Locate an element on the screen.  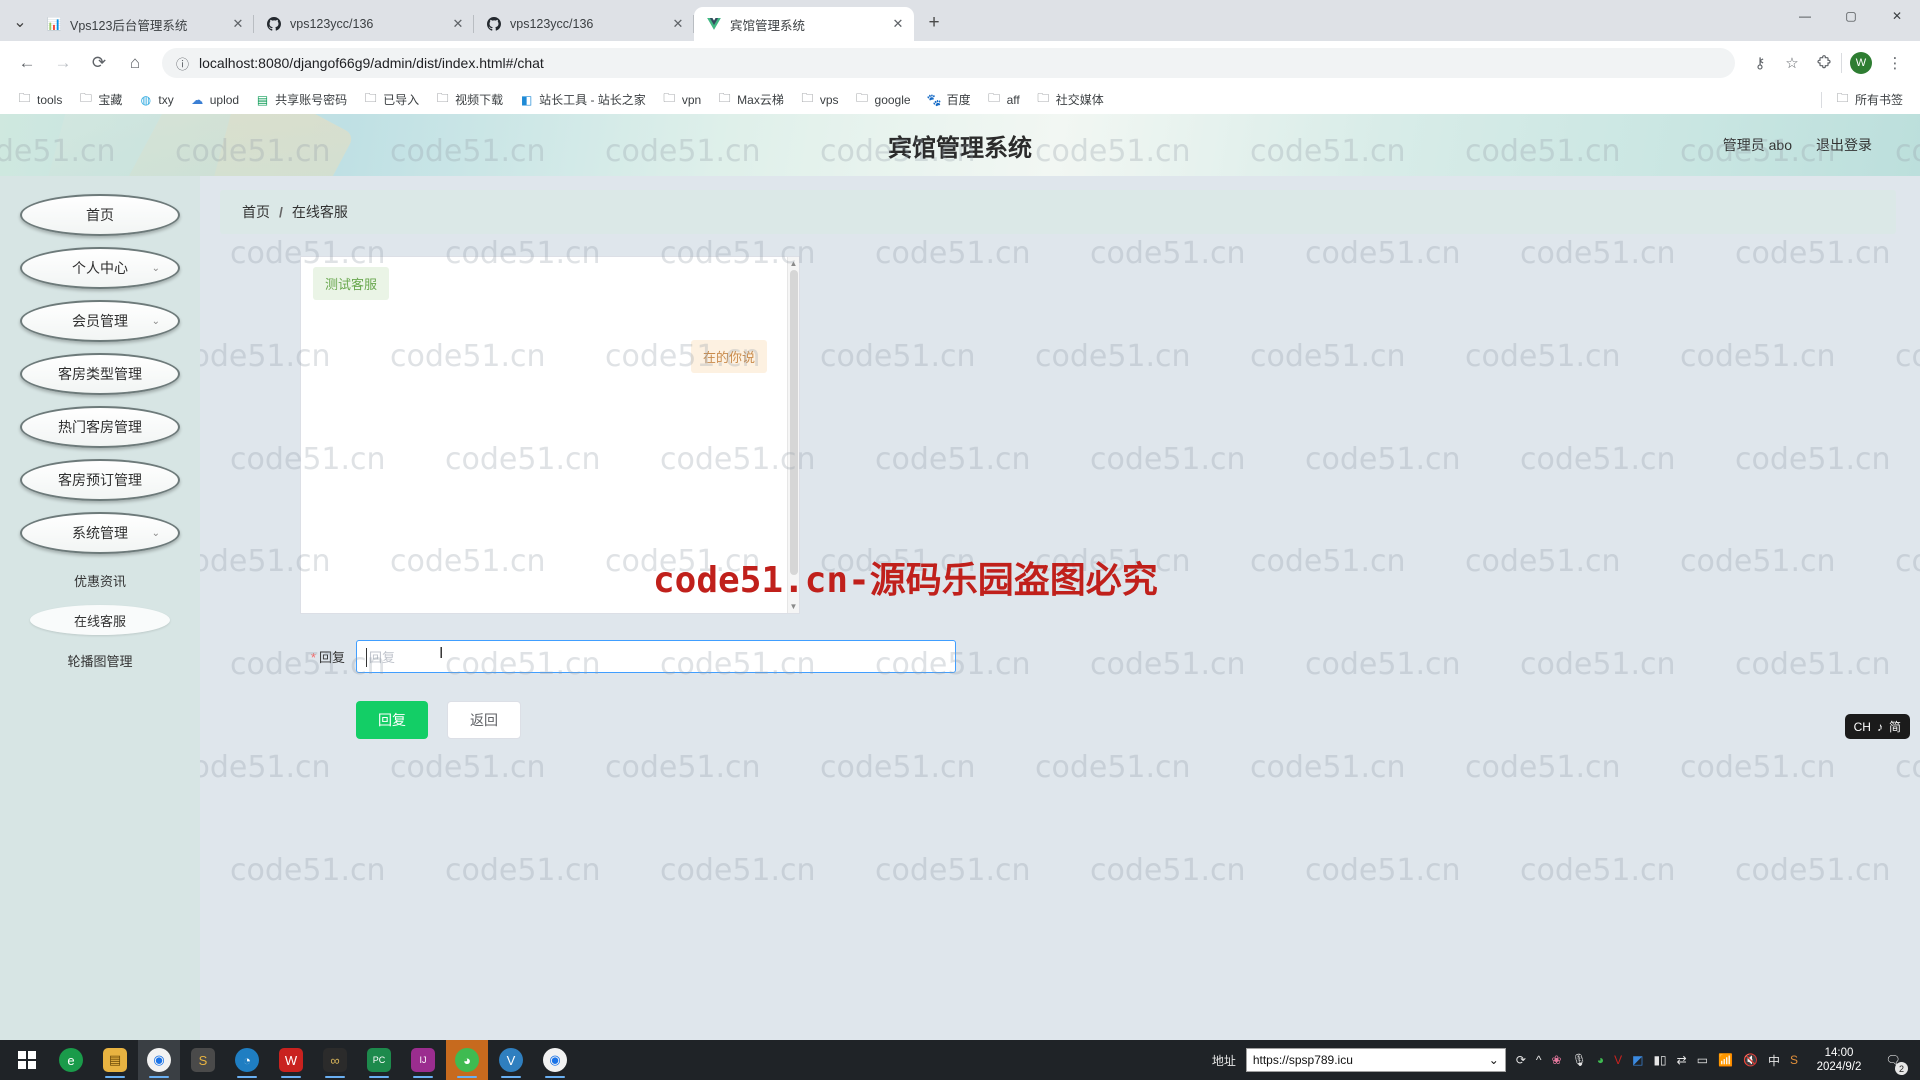
bookmark-item: 🗀 google is located at coordinates (883, 100).